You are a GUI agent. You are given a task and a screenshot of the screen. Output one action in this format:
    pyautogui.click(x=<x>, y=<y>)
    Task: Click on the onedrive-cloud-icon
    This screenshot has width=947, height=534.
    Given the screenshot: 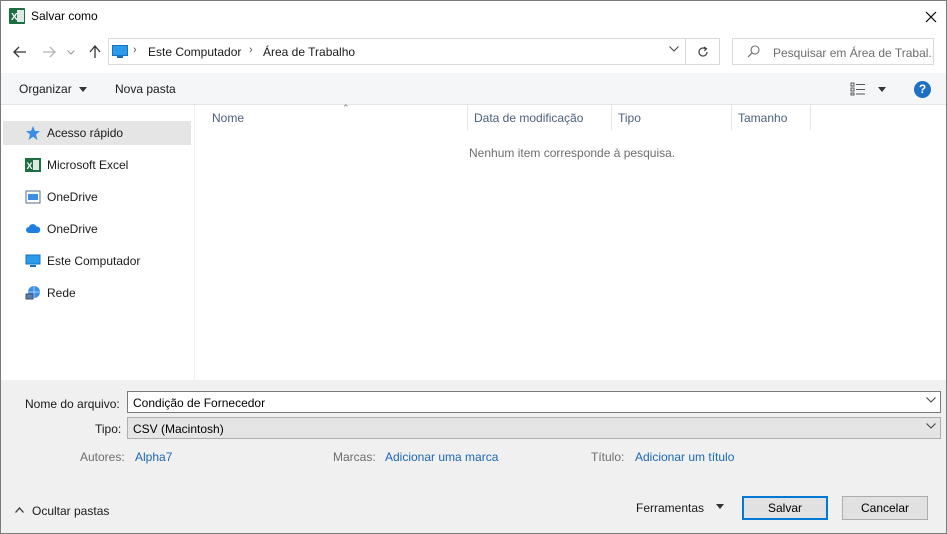 What is the action you would take?
    pyautogui.click(x=33, y=228)
    